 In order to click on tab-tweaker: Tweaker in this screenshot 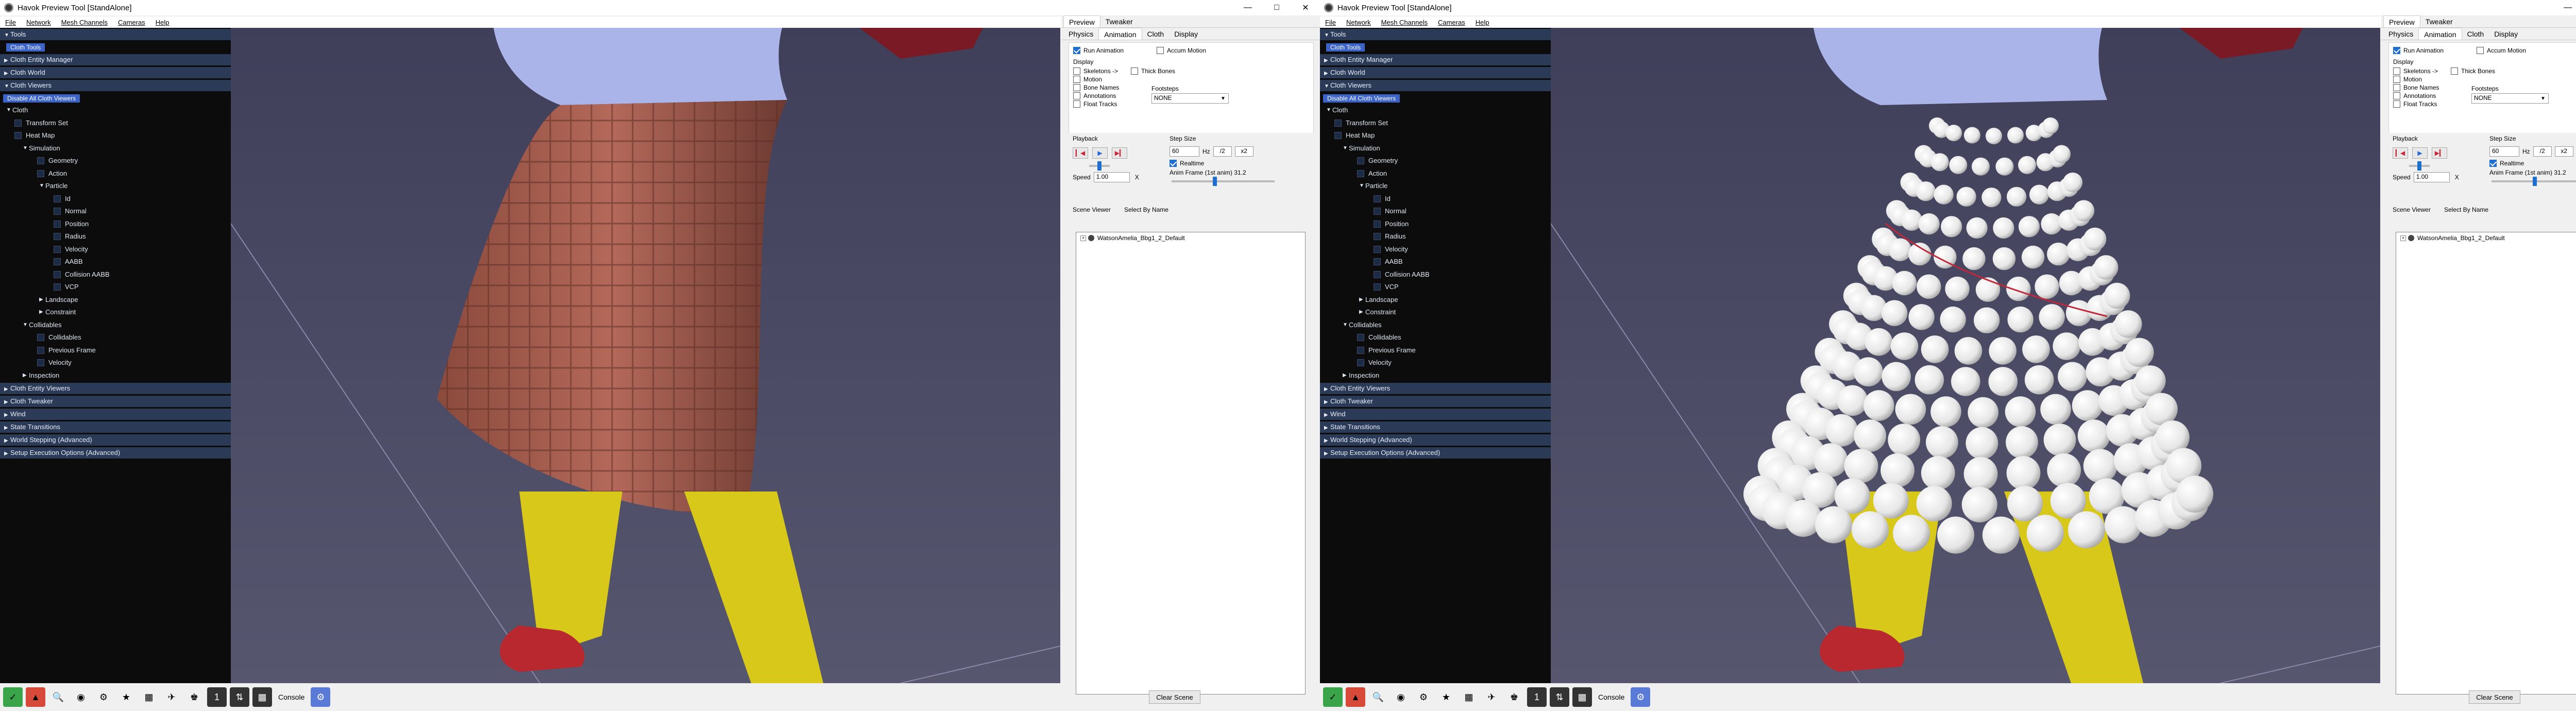, I will do `click(1119, 21)`.